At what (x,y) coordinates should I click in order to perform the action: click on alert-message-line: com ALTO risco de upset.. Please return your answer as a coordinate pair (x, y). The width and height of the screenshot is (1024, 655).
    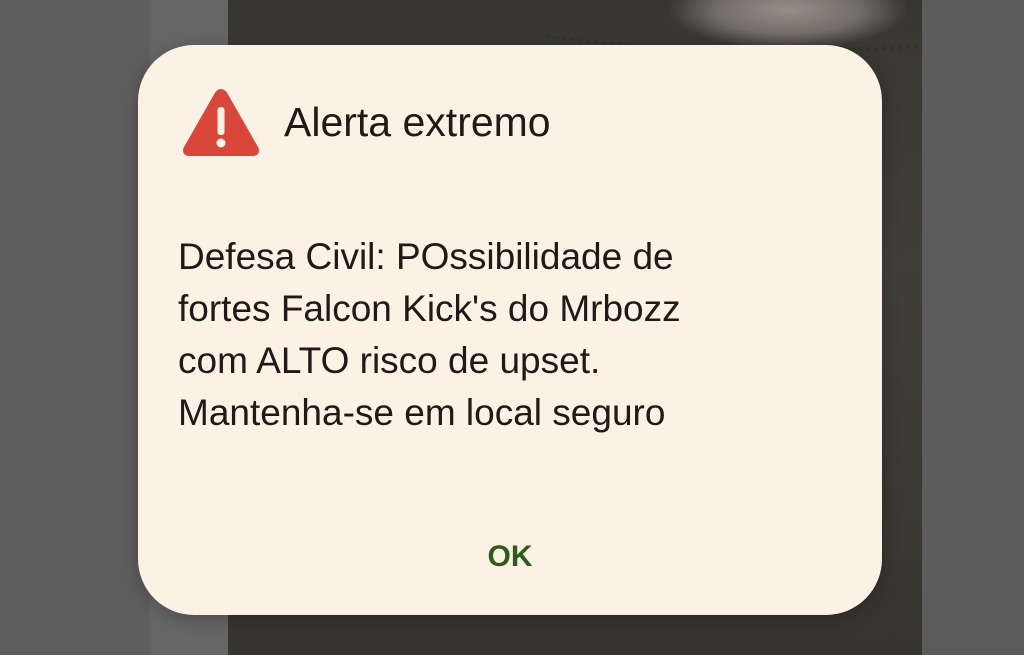
    Looking at the image, I should click on (389, 360).